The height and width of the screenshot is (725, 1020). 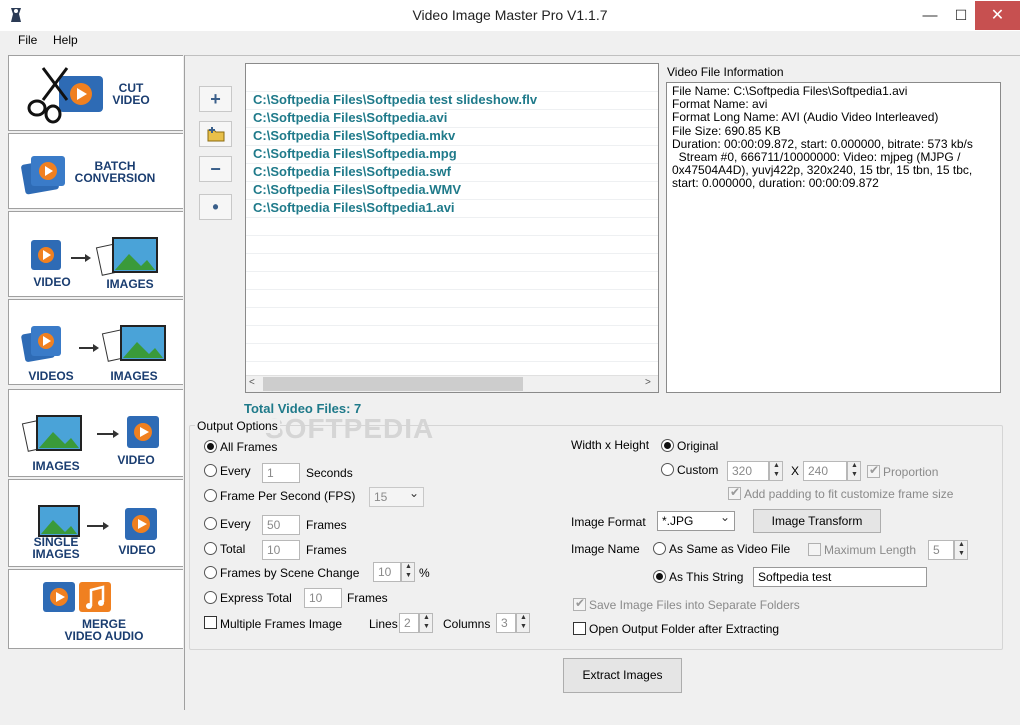 What do you see at coordinates (873, 470) in the screenshot?
I see `proportion-checkbox` at bounding box center [873, 470].